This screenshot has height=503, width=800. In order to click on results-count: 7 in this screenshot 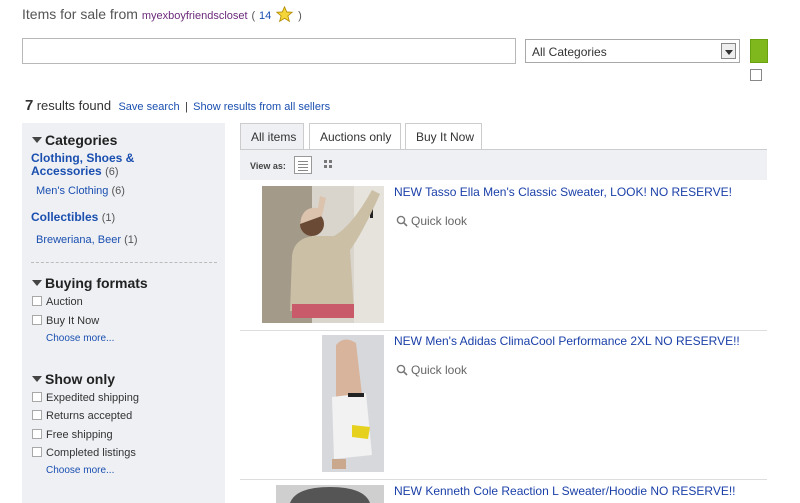, I will do `click(29, 105)`.